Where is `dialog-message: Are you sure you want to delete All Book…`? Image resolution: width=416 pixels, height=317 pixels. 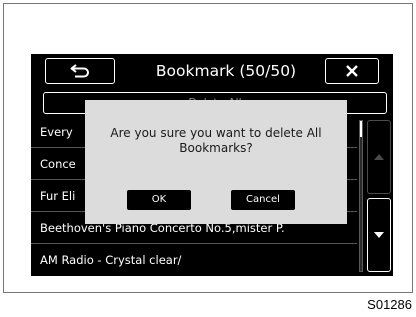 dialog-message: Are you sure you want to delete All Book… is located at coordinates (216, 140).